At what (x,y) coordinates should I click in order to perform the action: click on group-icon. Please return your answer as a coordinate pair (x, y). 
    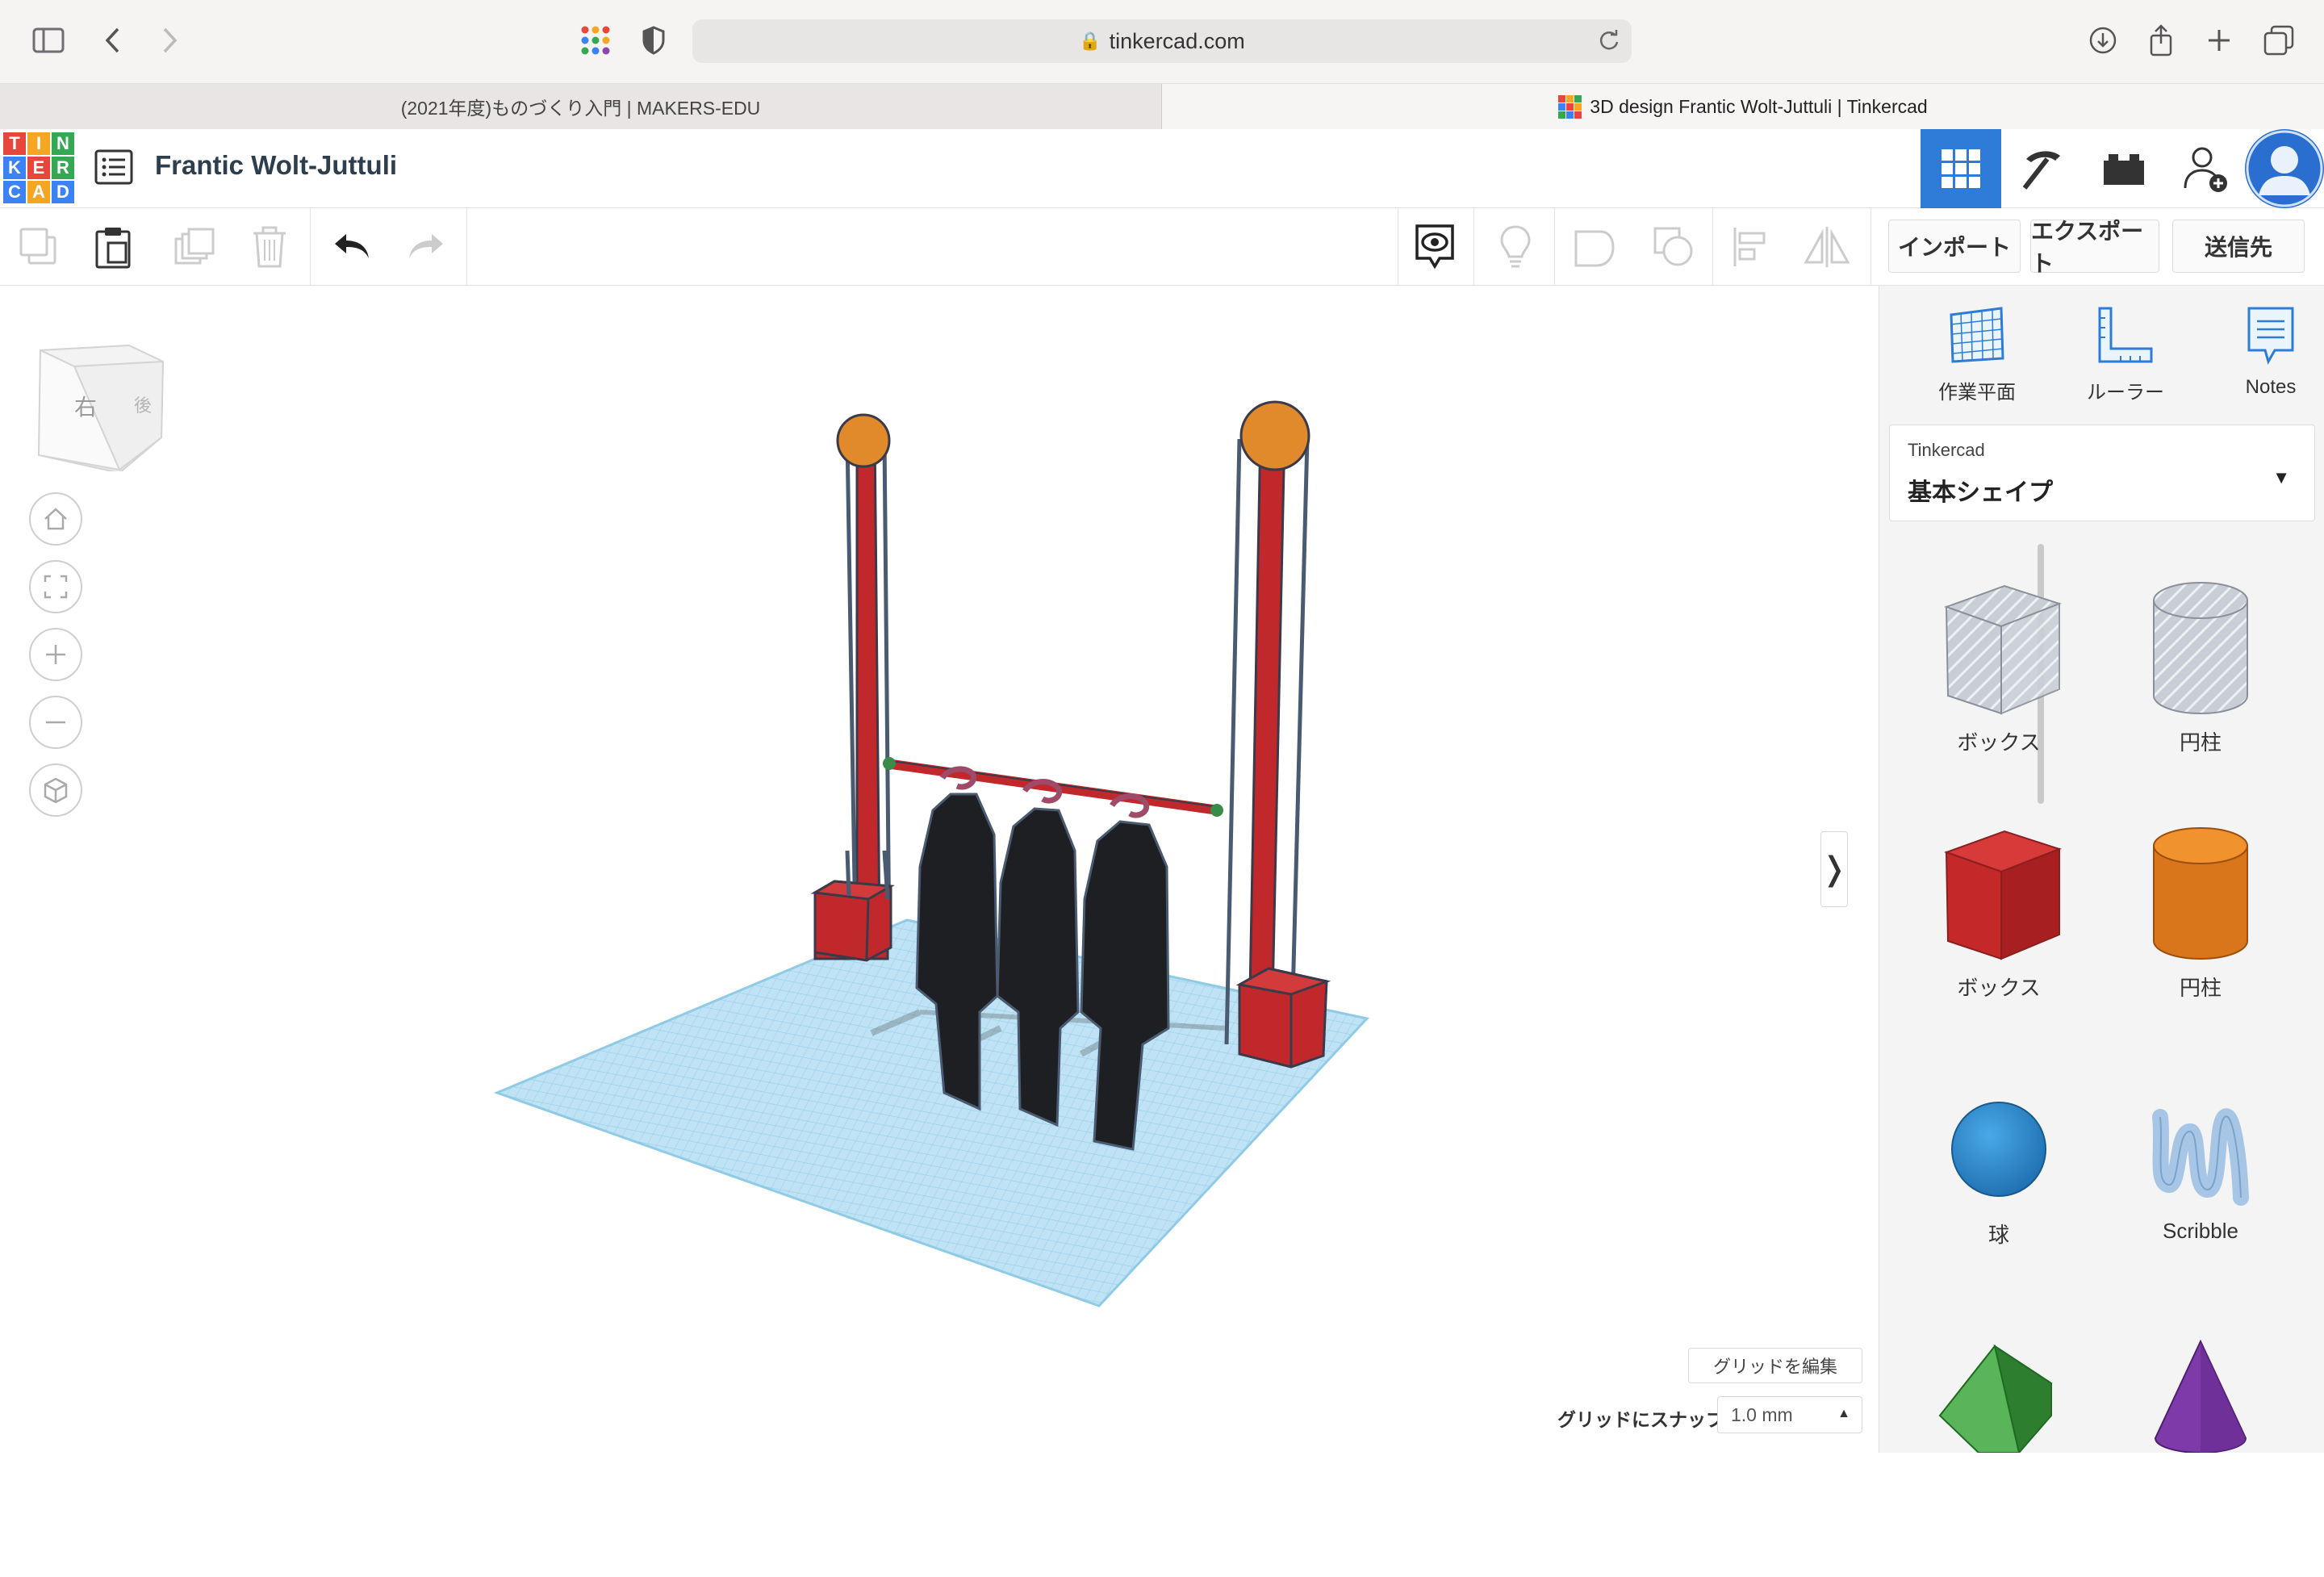
    Looking at the image, I should click on (1594, 248).